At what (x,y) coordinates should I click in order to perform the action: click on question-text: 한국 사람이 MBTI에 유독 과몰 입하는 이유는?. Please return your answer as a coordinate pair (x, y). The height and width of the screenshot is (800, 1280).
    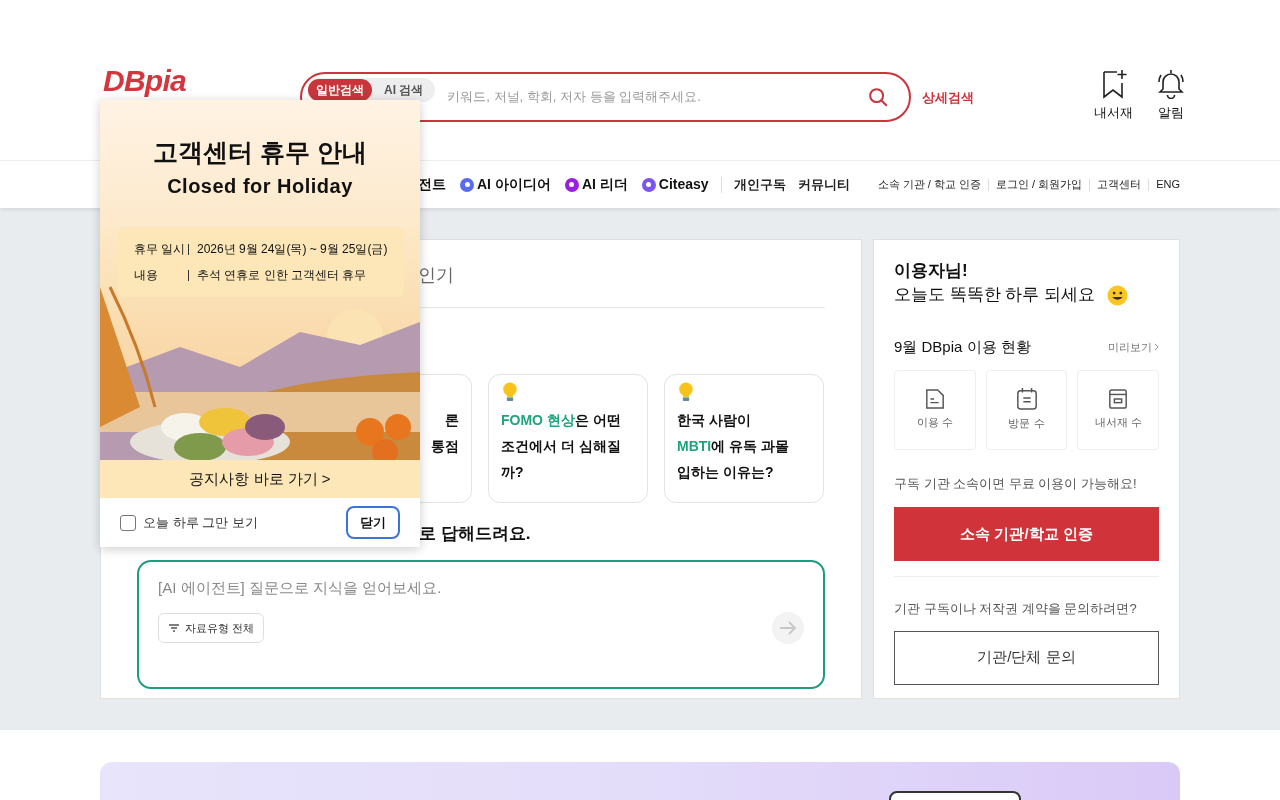
    Looking at the image, I should click on (733, 446).